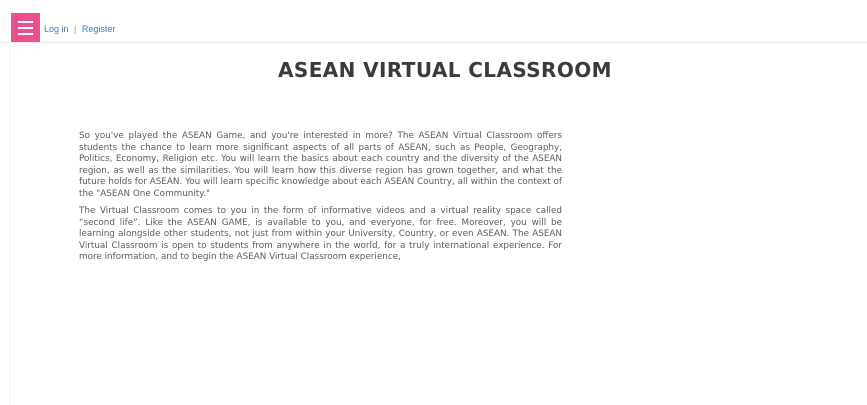 This screenshot has height=405, width=867. Describe the element at coordinates (9, 224) in the screenshot. I see `left-divider` at that location.